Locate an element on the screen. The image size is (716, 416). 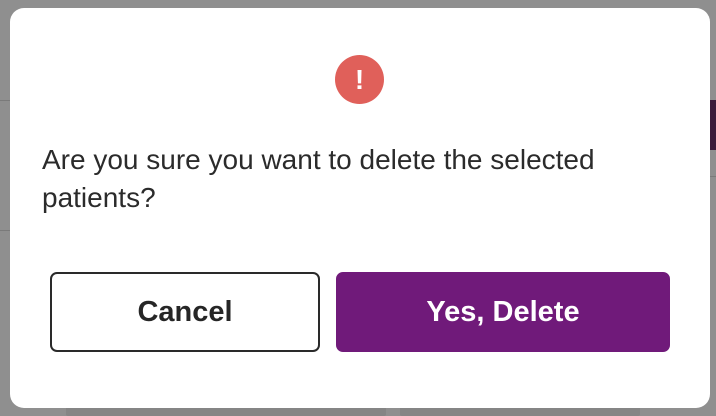
exclamation-alert-icon: ! is located at coordinates (359, 79).